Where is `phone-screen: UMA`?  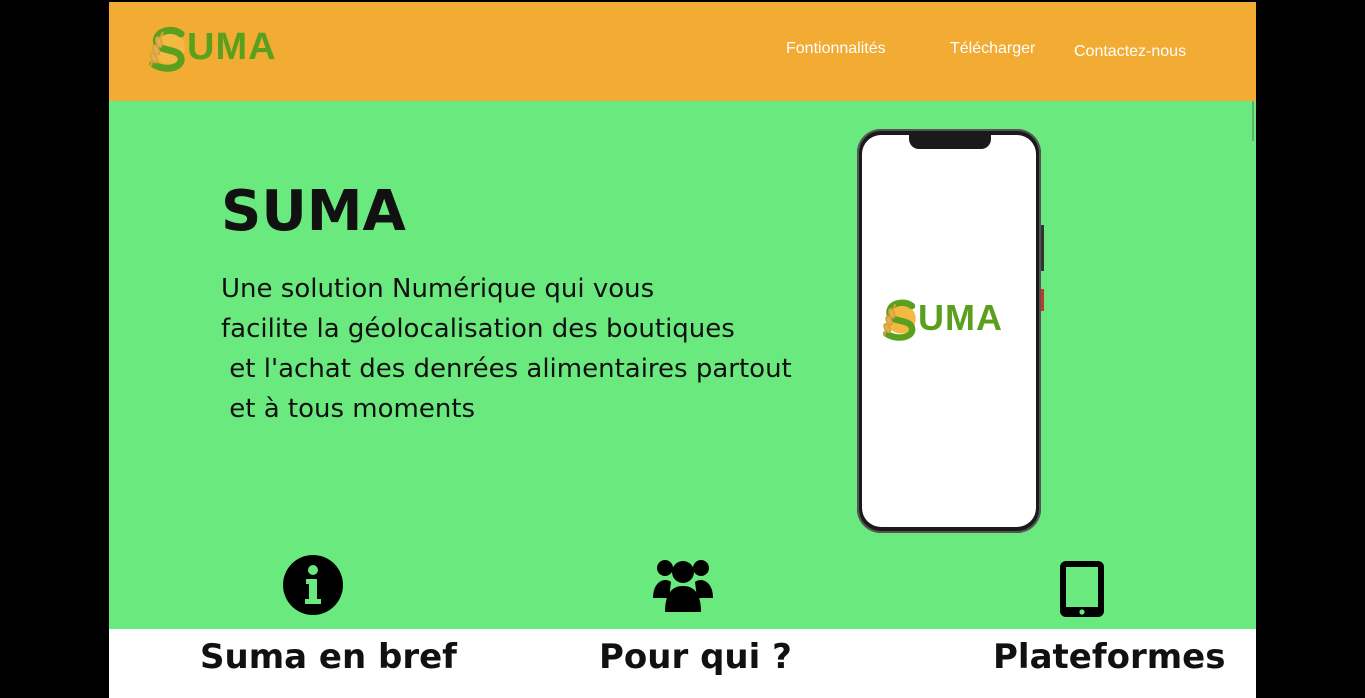 phone-screen: UMA is located at coordinates (949, 331).